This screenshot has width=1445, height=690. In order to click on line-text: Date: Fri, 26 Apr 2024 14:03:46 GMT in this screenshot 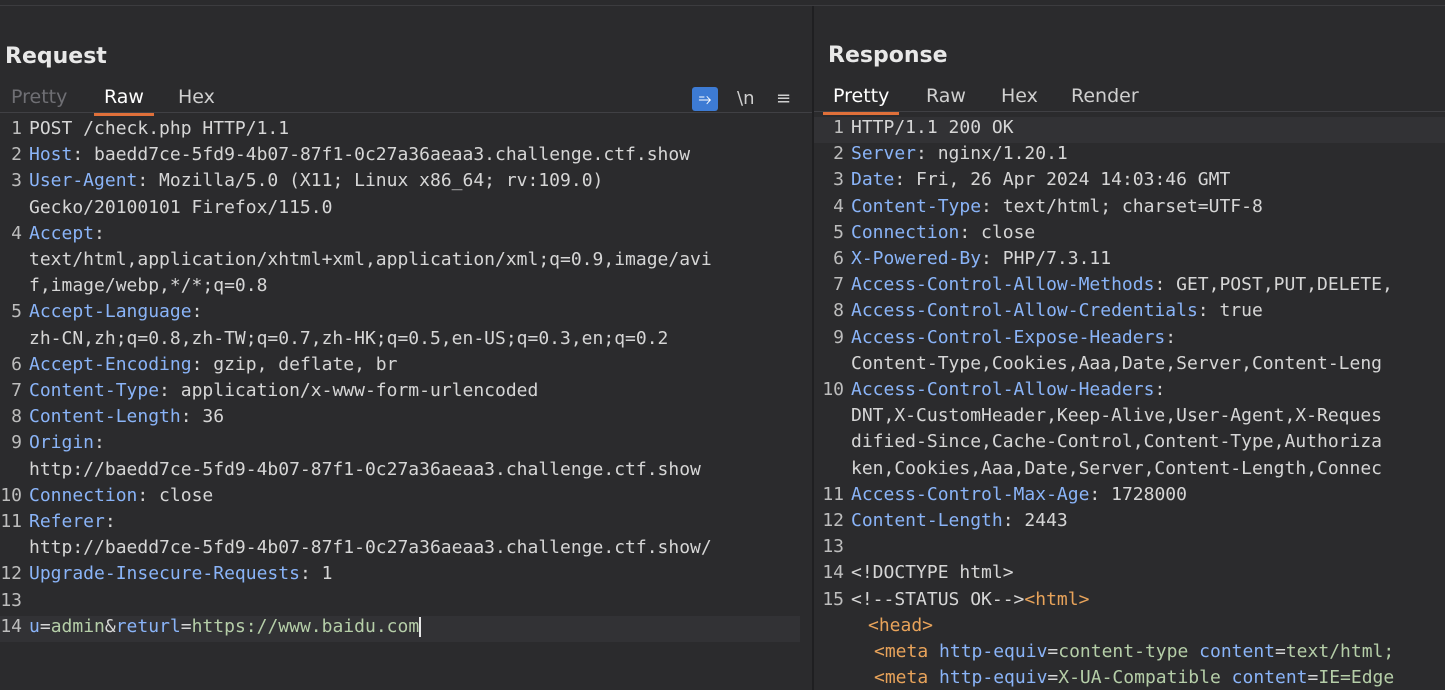, I will do `click(1040, 179)`.